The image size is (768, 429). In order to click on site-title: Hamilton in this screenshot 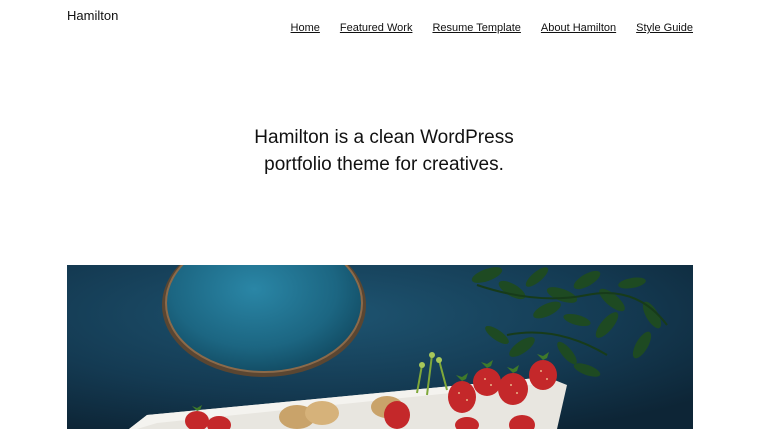, I will do `click(92, 15)`.